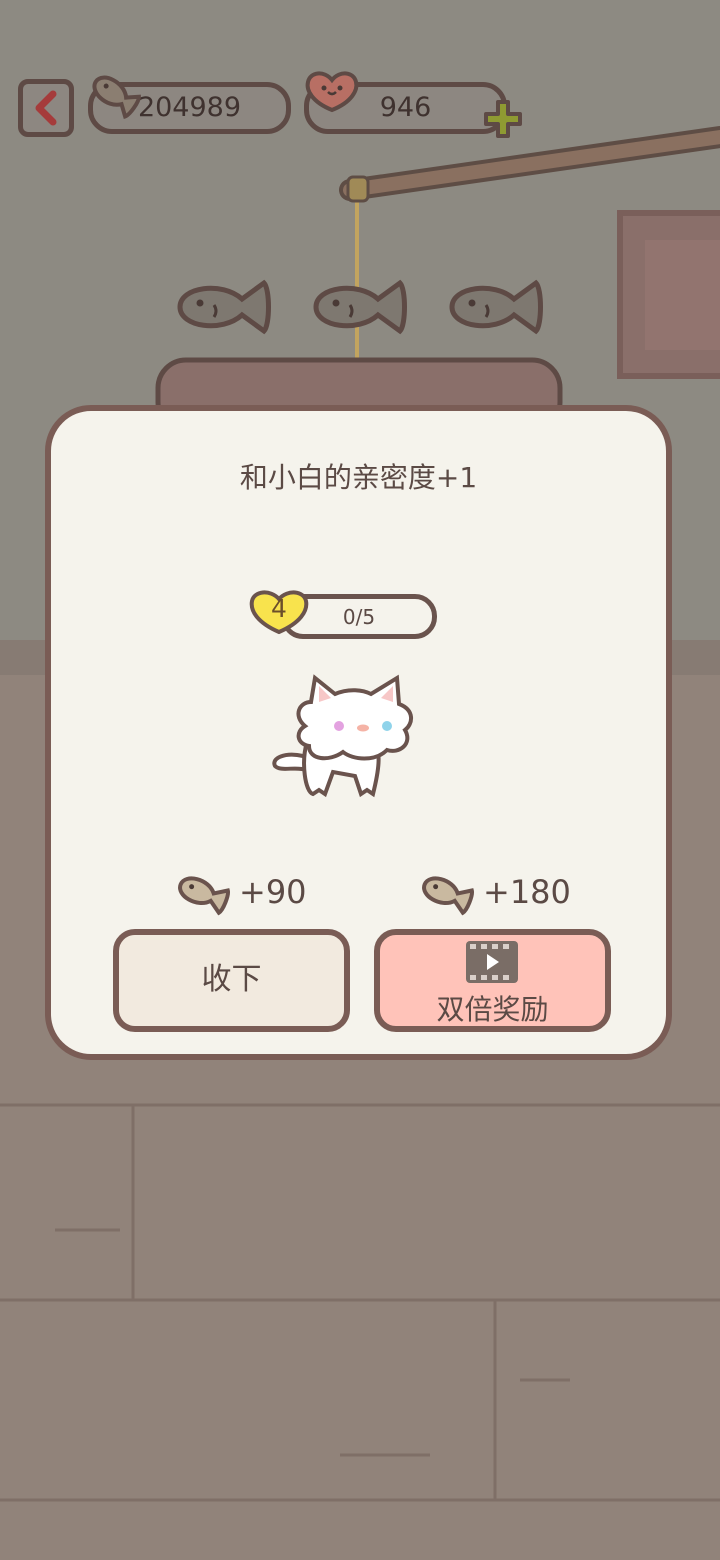 Image resolution: width=720 pixels, height=1560 pixels. I want to click on heart-icon, so click(332, 92).